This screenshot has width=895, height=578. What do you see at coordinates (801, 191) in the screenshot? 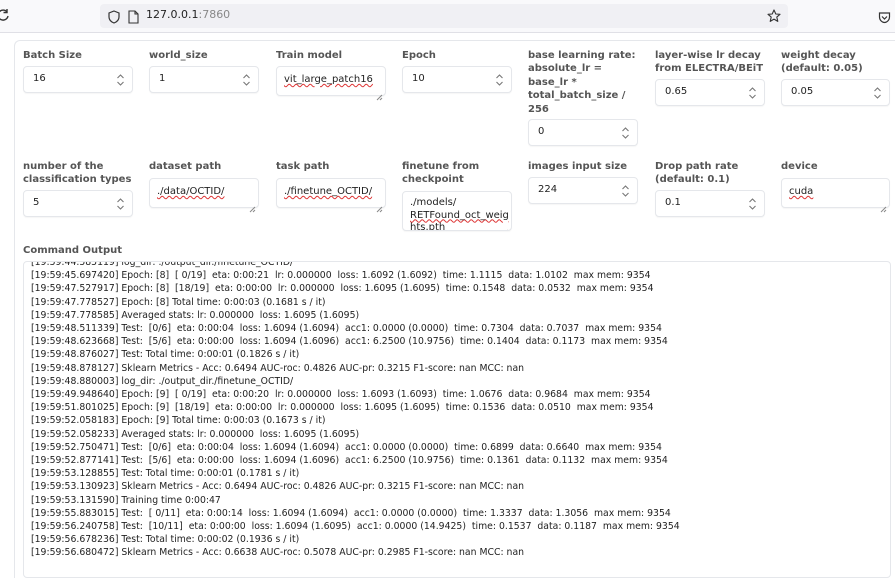
I see `device-value: cuda` at bounding box center [801, 191].